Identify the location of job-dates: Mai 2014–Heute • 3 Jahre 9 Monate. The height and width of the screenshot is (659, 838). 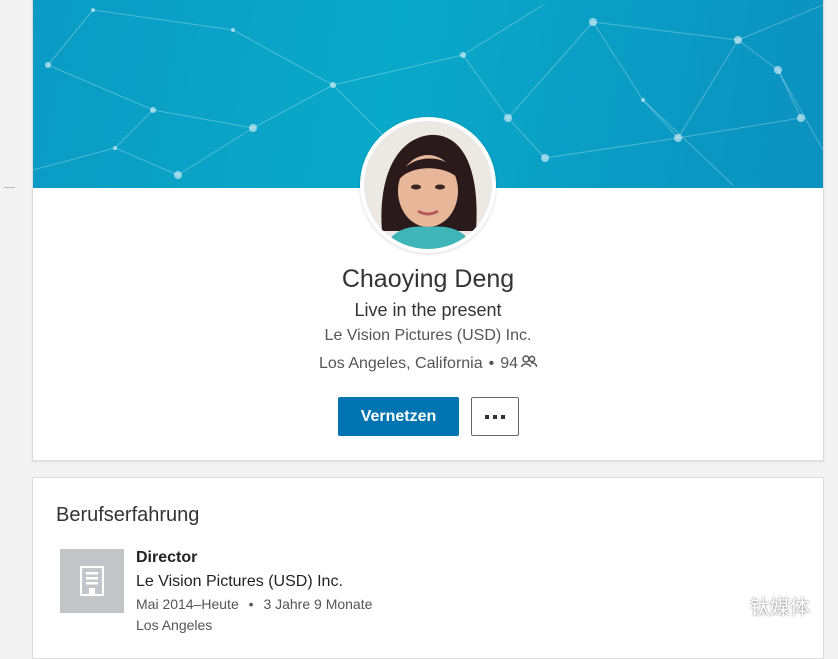
(254, 604).